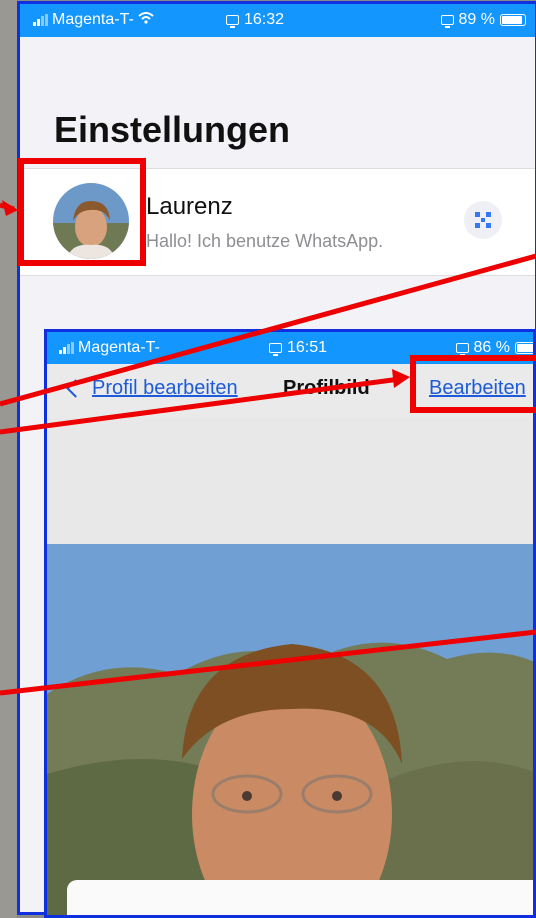  I want to click on avatar-highlight, so click(82, 212).